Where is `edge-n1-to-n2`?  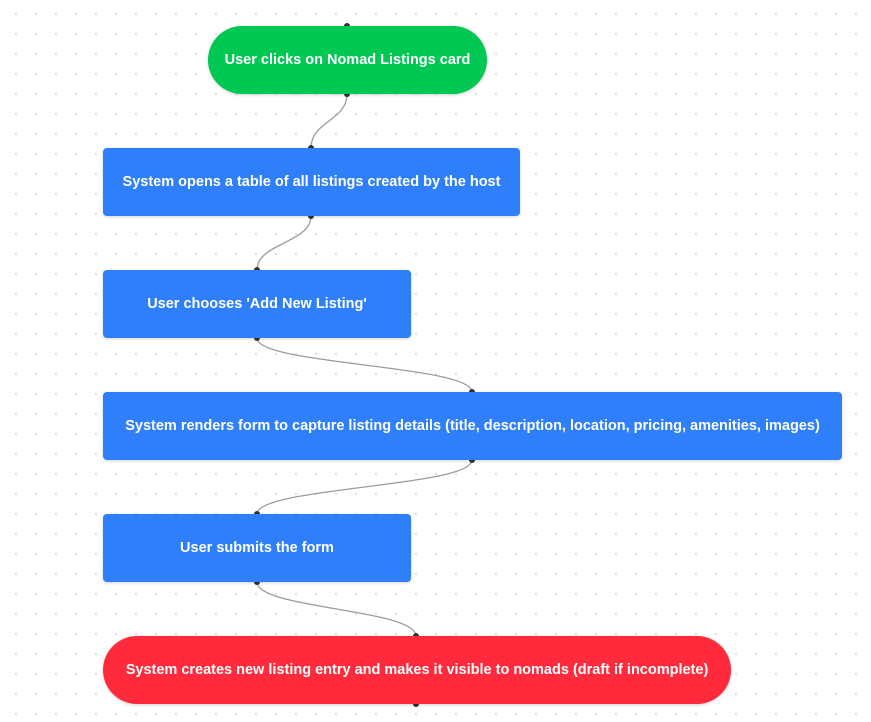 edge-n1-to-n2 is located at coordinates (329, 121).